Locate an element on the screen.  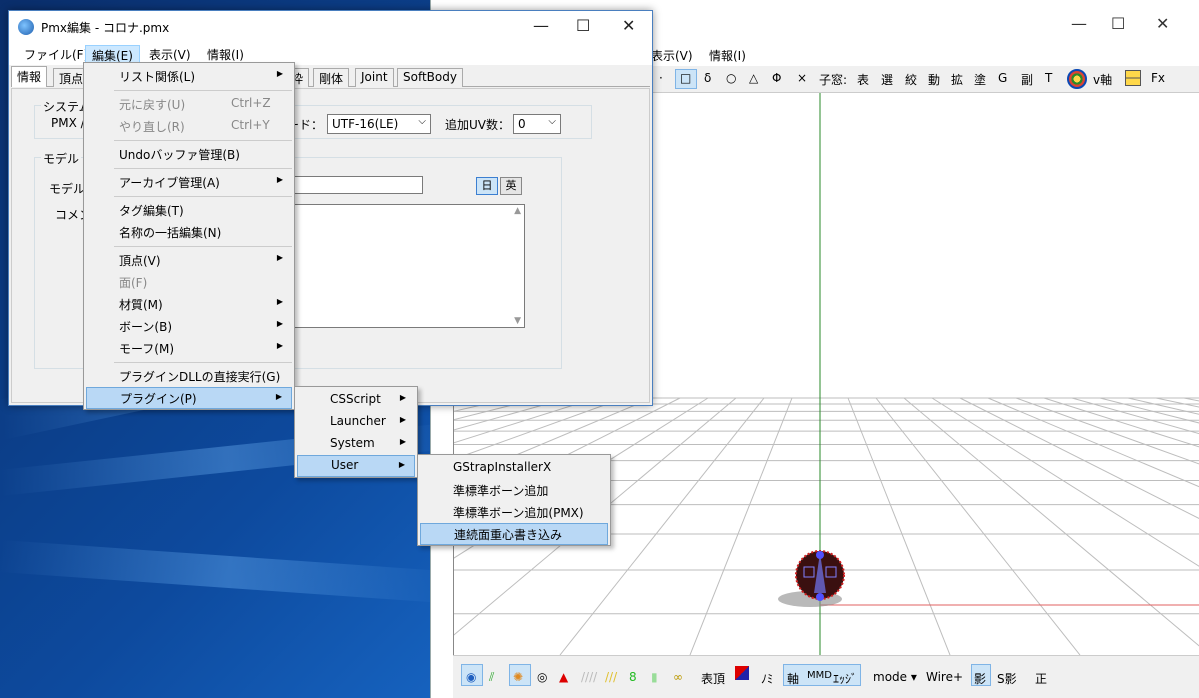
vertex-mode-icon: ◉ is located at coordinates (471, 677).